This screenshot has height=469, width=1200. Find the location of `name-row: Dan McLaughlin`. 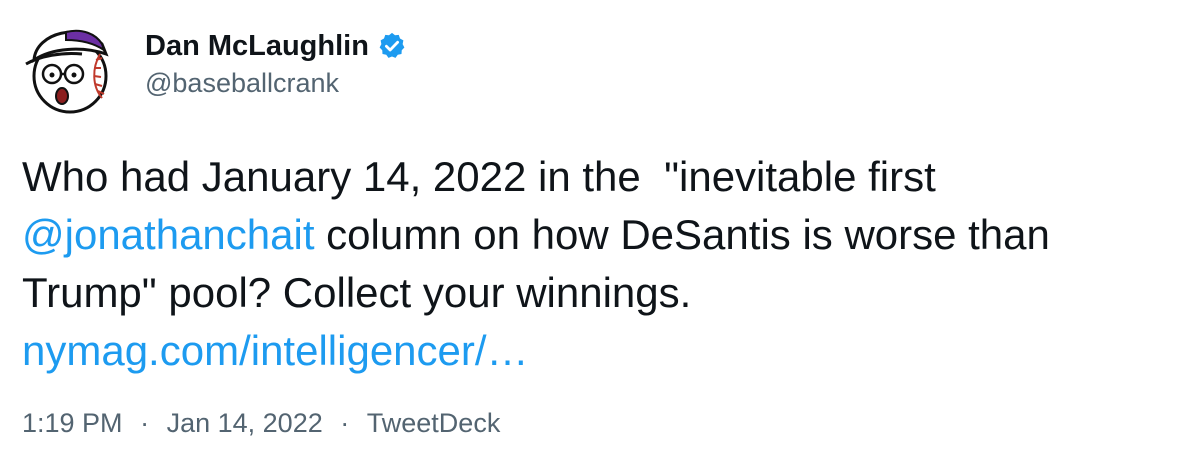

name-row: Dan McLaughlin is located at coordinates (276, 46).